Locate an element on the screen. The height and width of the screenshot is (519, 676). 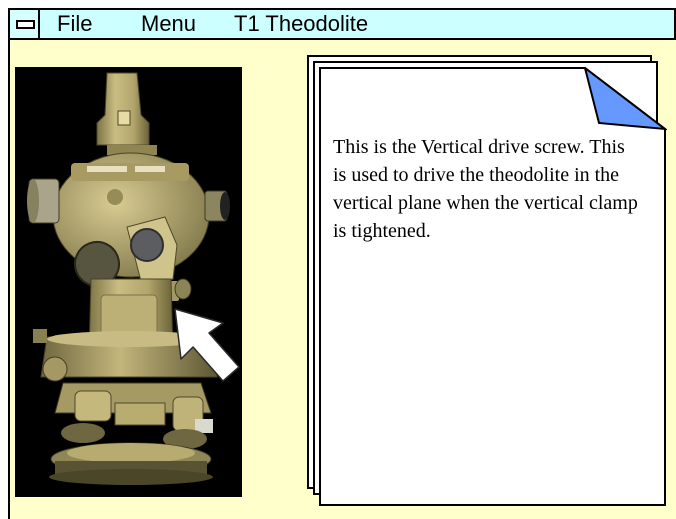
minus-icon is located at coordinates (25, 24).